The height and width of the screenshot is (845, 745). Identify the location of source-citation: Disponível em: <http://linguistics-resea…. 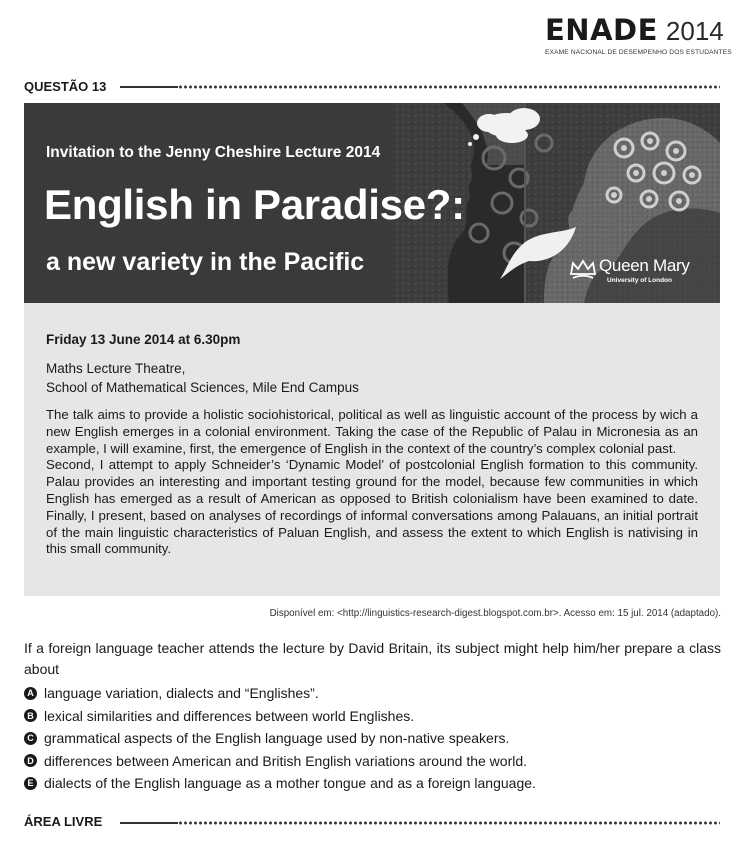
(495, 613).